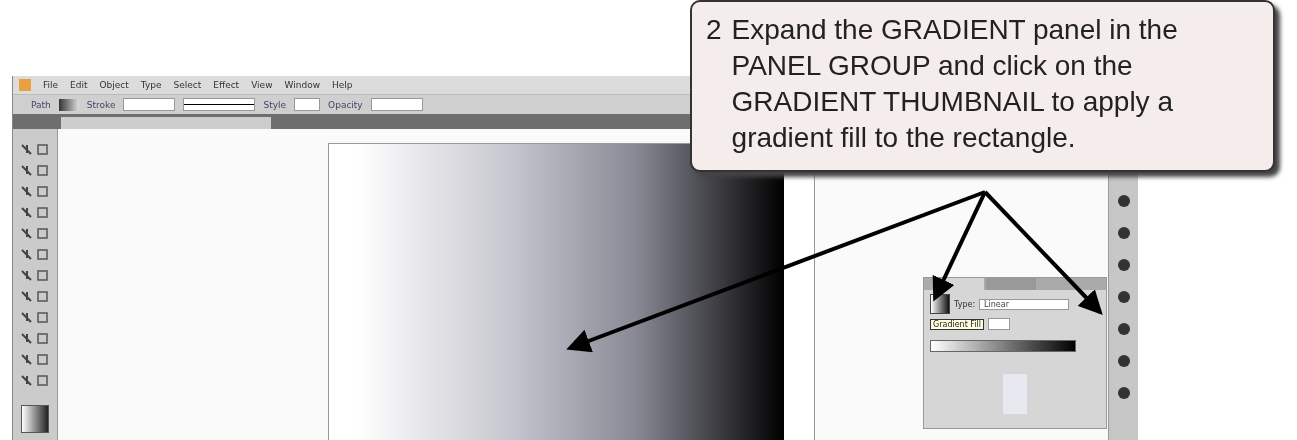  I want to click on menu-item: View, so click(262, 85).